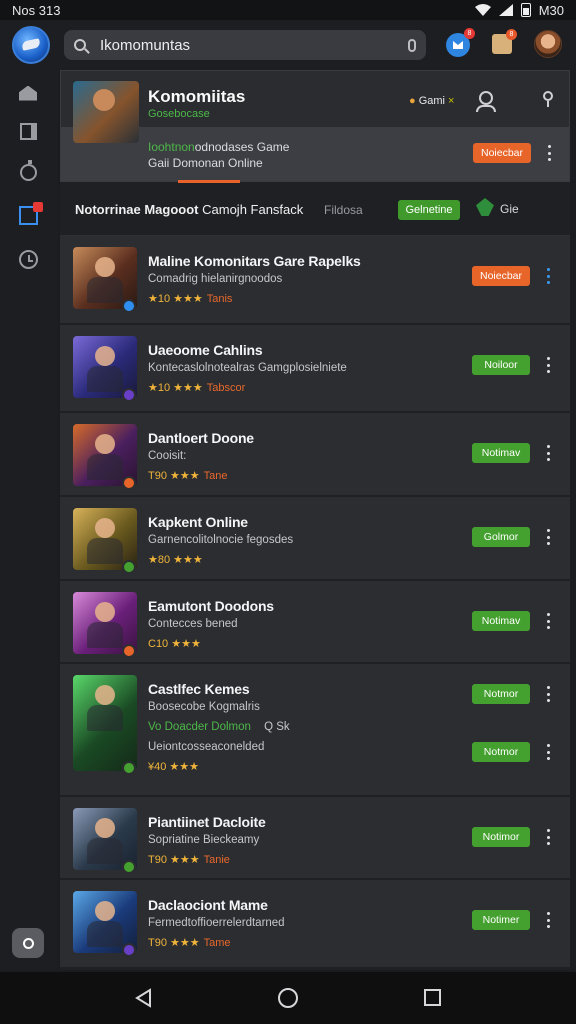 This screenshot has height=1024, width=576. I want to click on help-button, so click(28, 943).